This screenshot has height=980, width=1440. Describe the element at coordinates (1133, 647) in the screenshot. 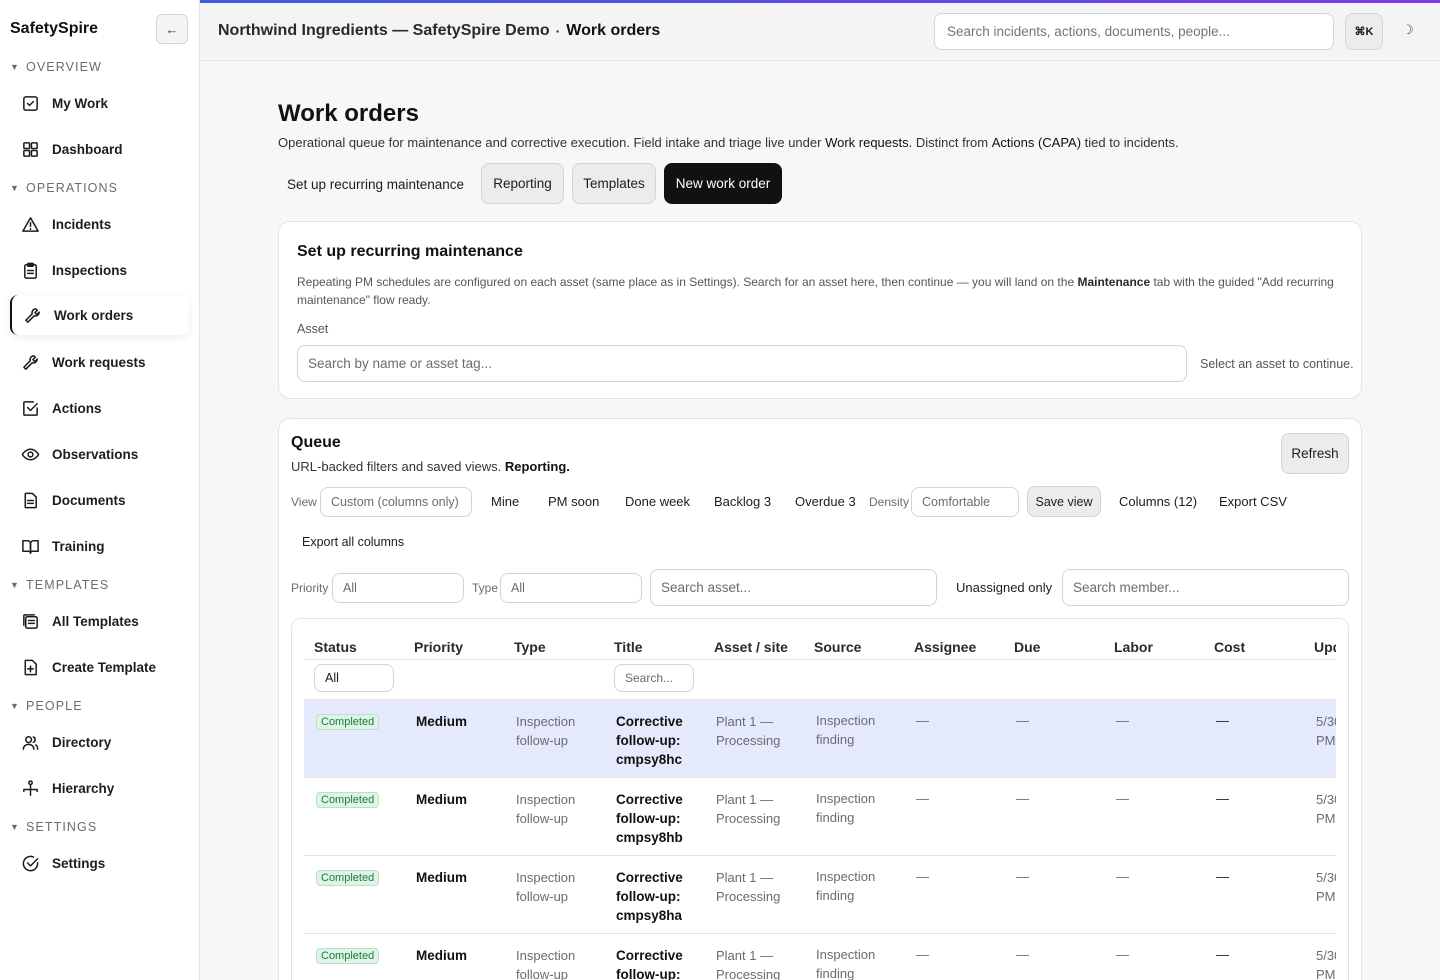

I see `col-labor: Labor` at that location.